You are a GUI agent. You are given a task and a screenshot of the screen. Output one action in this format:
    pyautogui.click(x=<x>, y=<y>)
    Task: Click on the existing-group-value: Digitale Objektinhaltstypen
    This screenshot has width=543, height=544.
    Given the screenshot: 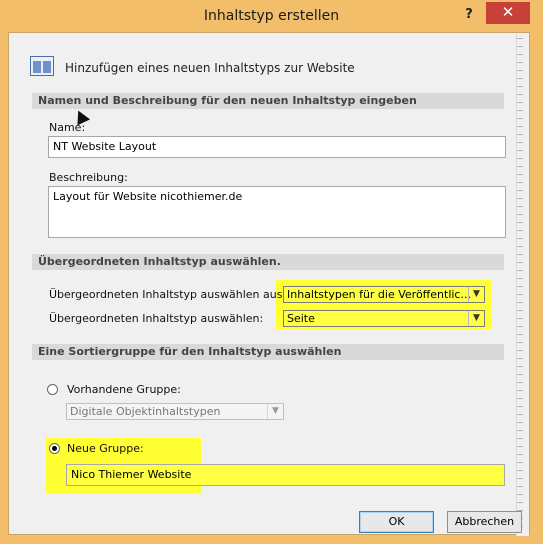 What is the action you would take?
    pyautogui.click(x=145, y=411)
    